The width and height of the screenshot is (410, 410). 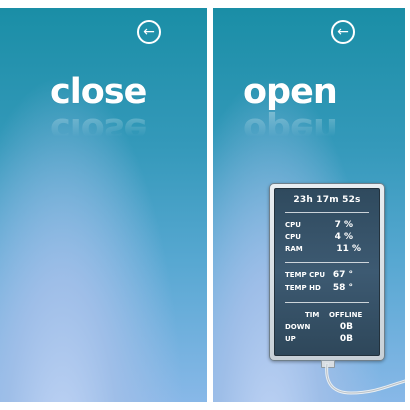 I want to click on network-label: UP, so click(x=290, y=339).